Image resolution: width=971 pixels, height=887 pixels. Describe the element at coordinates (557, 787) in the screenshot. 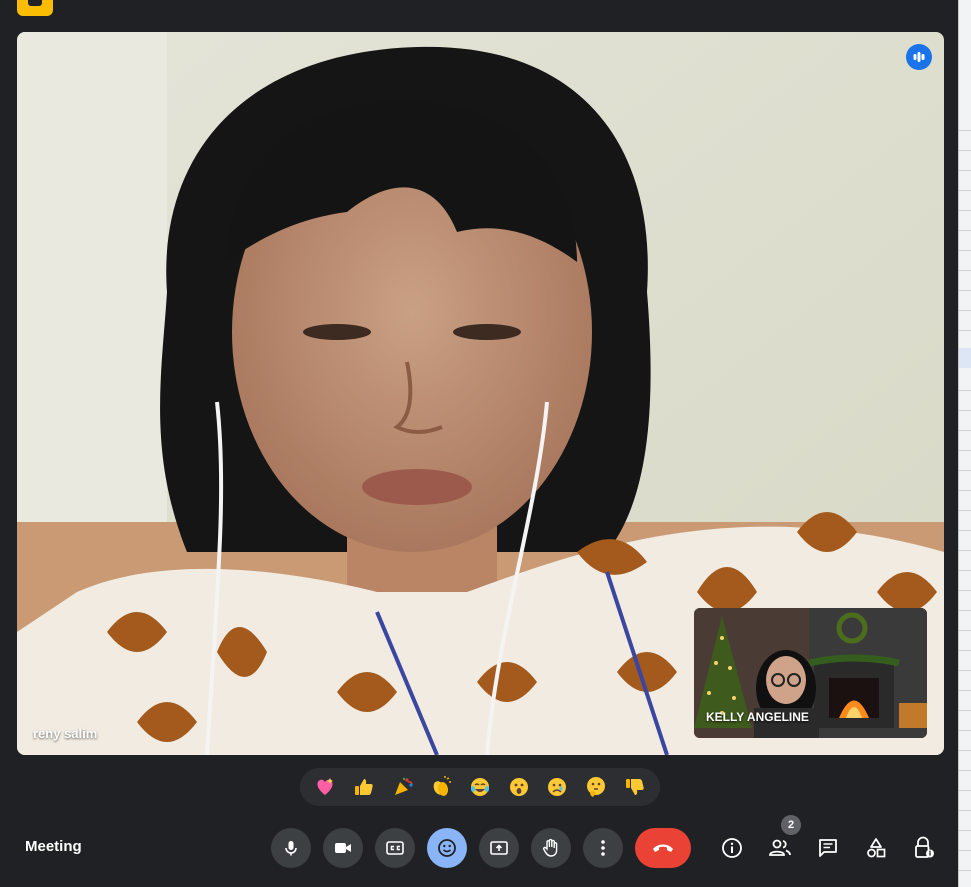

I see `reaction-crying` at that location.